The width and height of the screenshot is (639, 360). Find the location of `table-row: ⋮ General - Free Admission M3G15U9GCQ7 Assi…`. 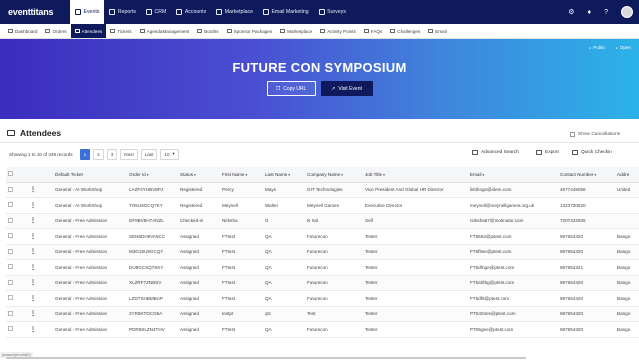

table-row: ⋮ General - Free Admission M3G15U9GCQ7 Assi… is located at coordinates (322, 252).